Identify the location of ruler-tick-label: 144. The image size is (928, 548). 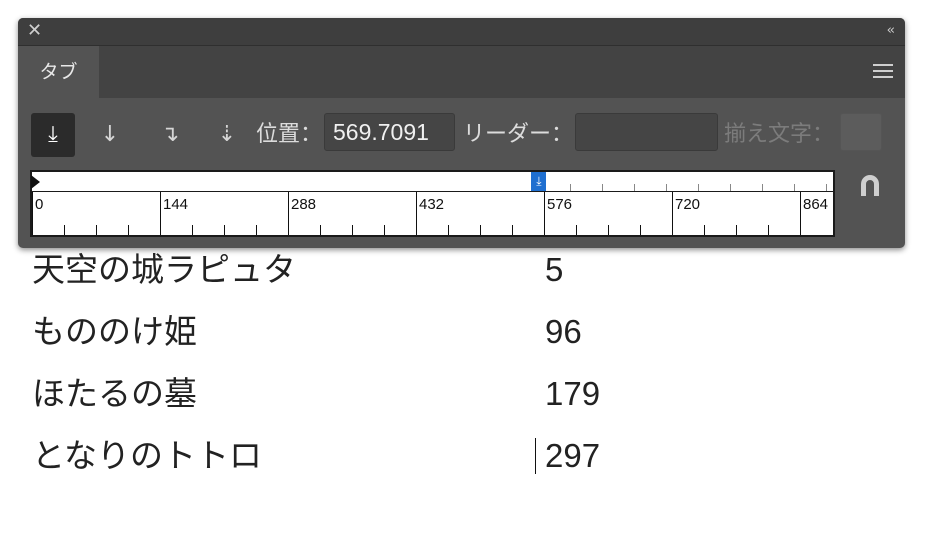
(176, 204).